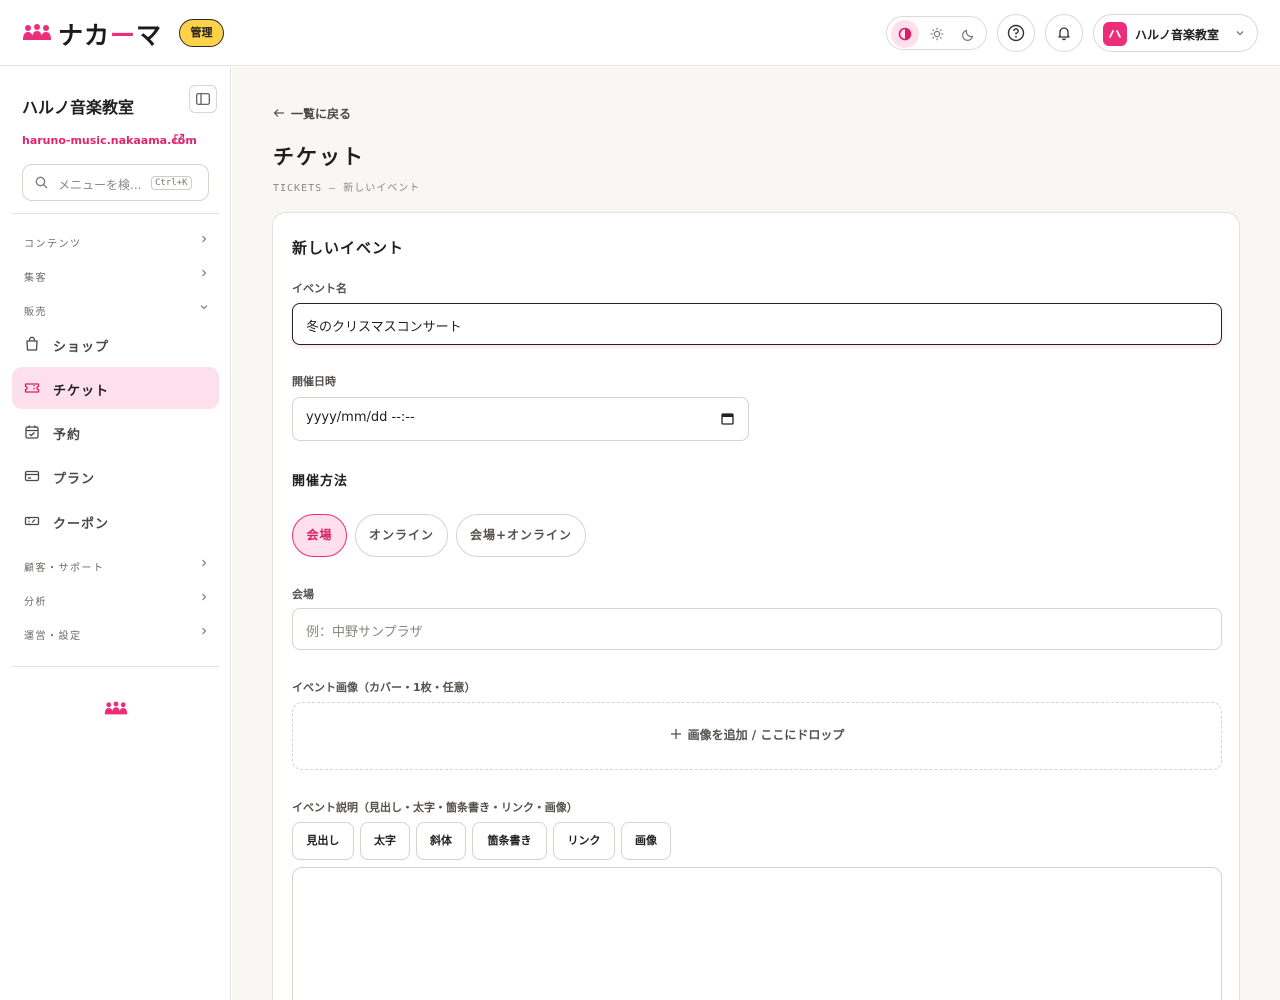 Image resolution: width=1280 pixels, height=1000 pixels. Describe the element at coordinates (32, 432) in the screenshot. I see `calendar-check-icon` at that location.